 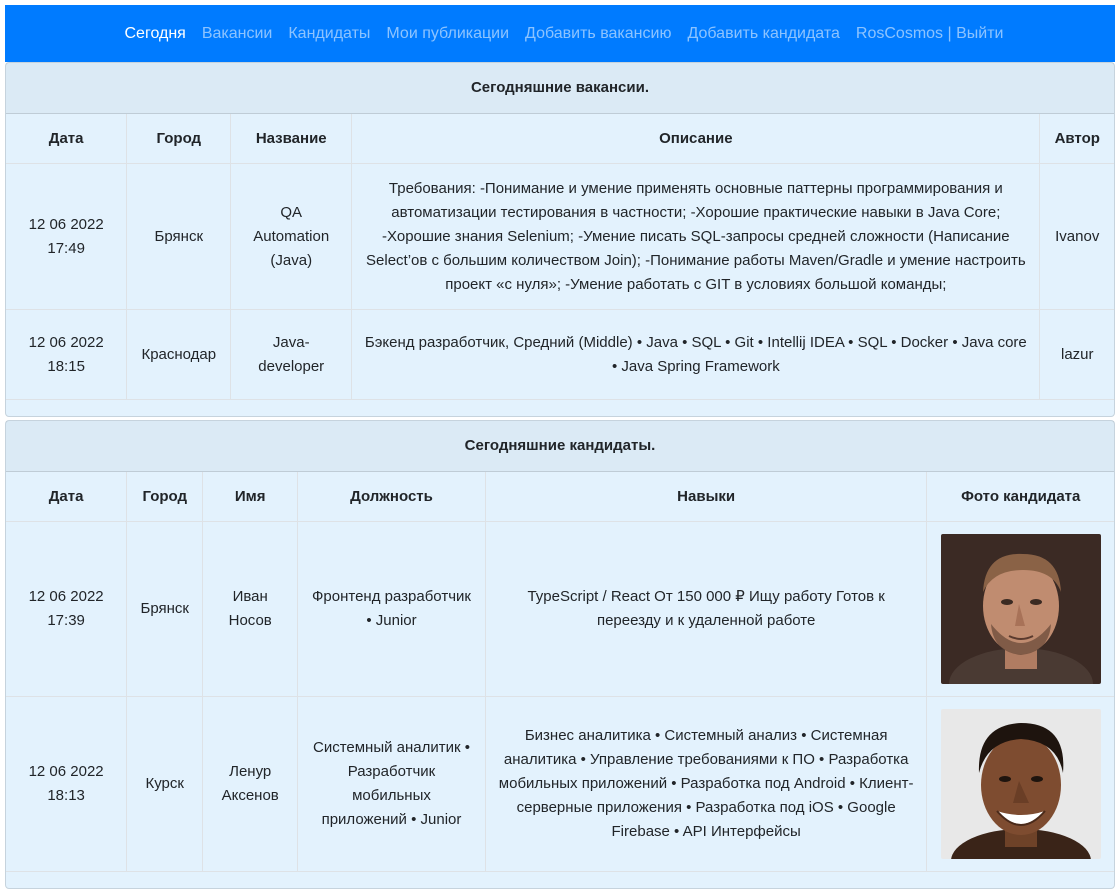 I want to click on nav-vacancies: Вакансии, so click(x=237, y=34).